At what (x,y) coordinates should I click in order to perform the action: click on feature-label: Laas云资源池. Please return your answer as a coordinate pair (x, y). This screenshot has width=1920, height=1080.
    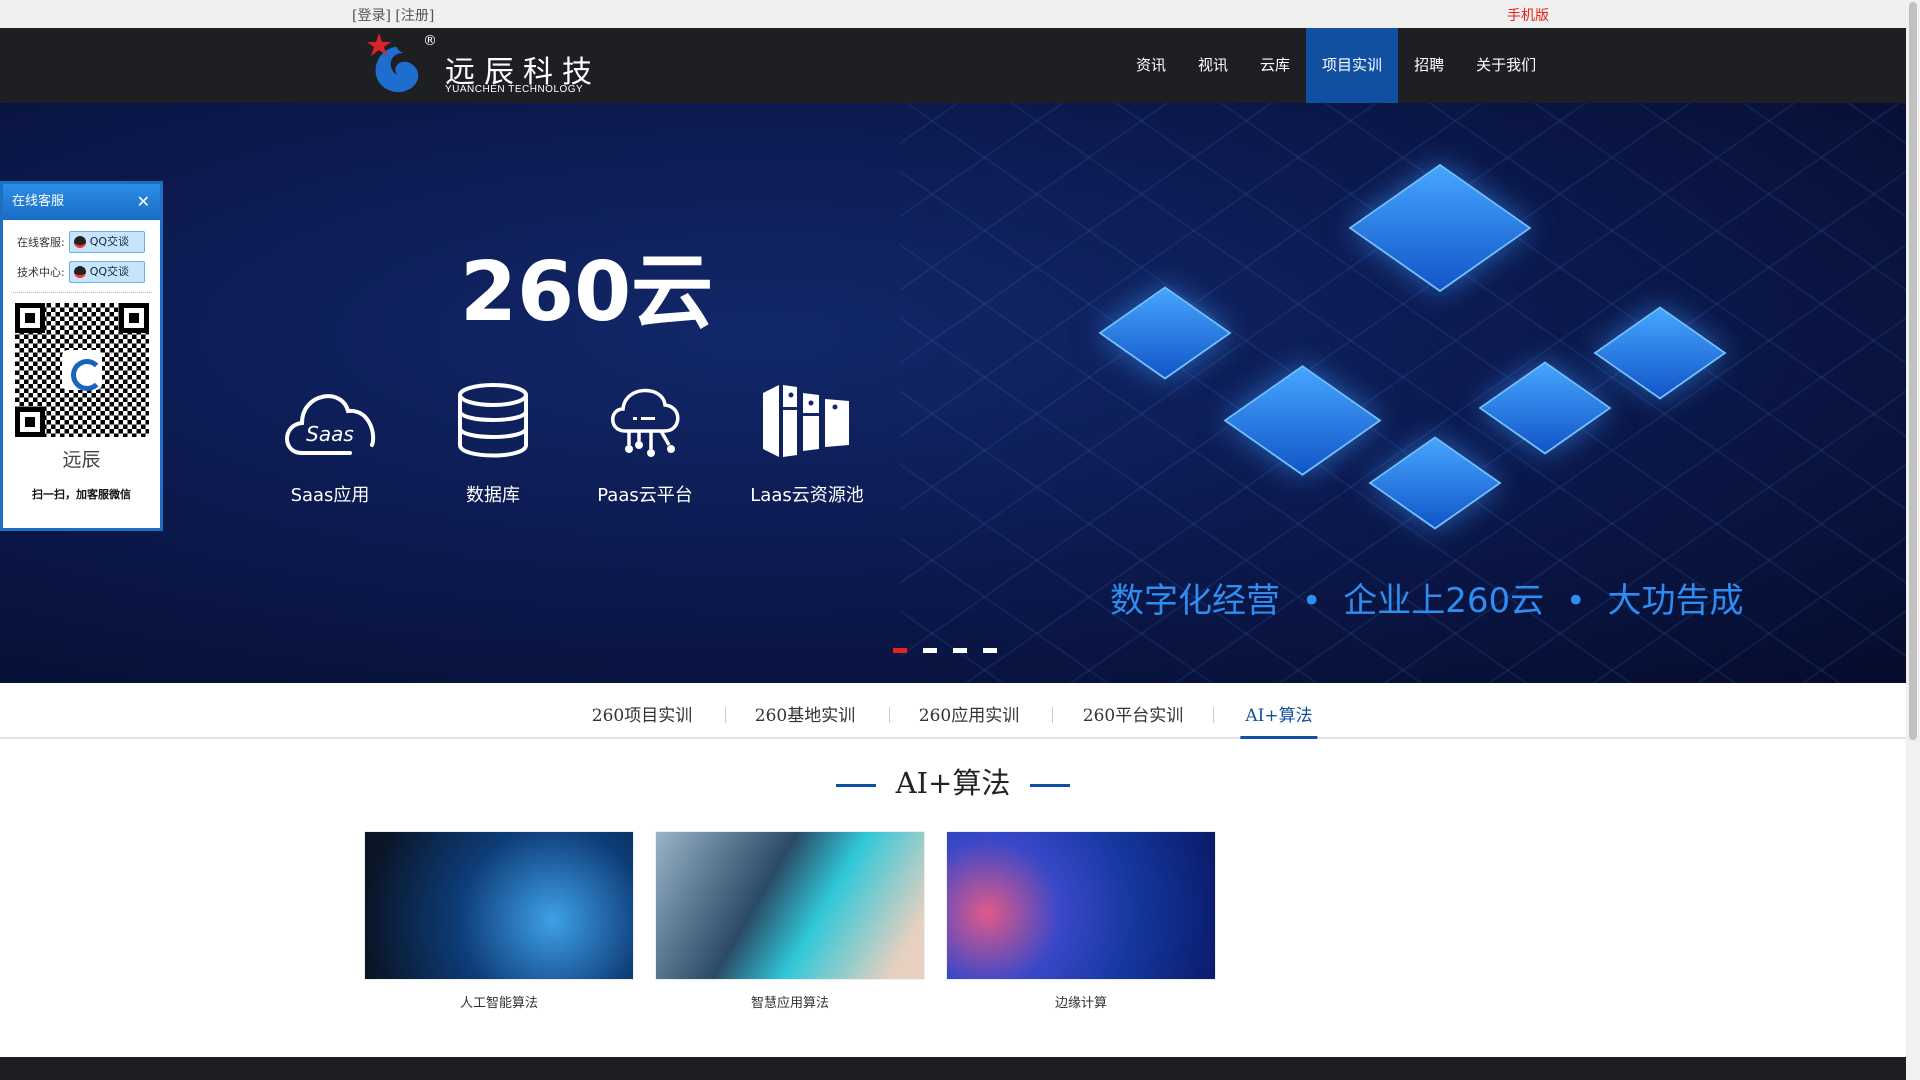
    Looking at the image, I should click on (807, 495).